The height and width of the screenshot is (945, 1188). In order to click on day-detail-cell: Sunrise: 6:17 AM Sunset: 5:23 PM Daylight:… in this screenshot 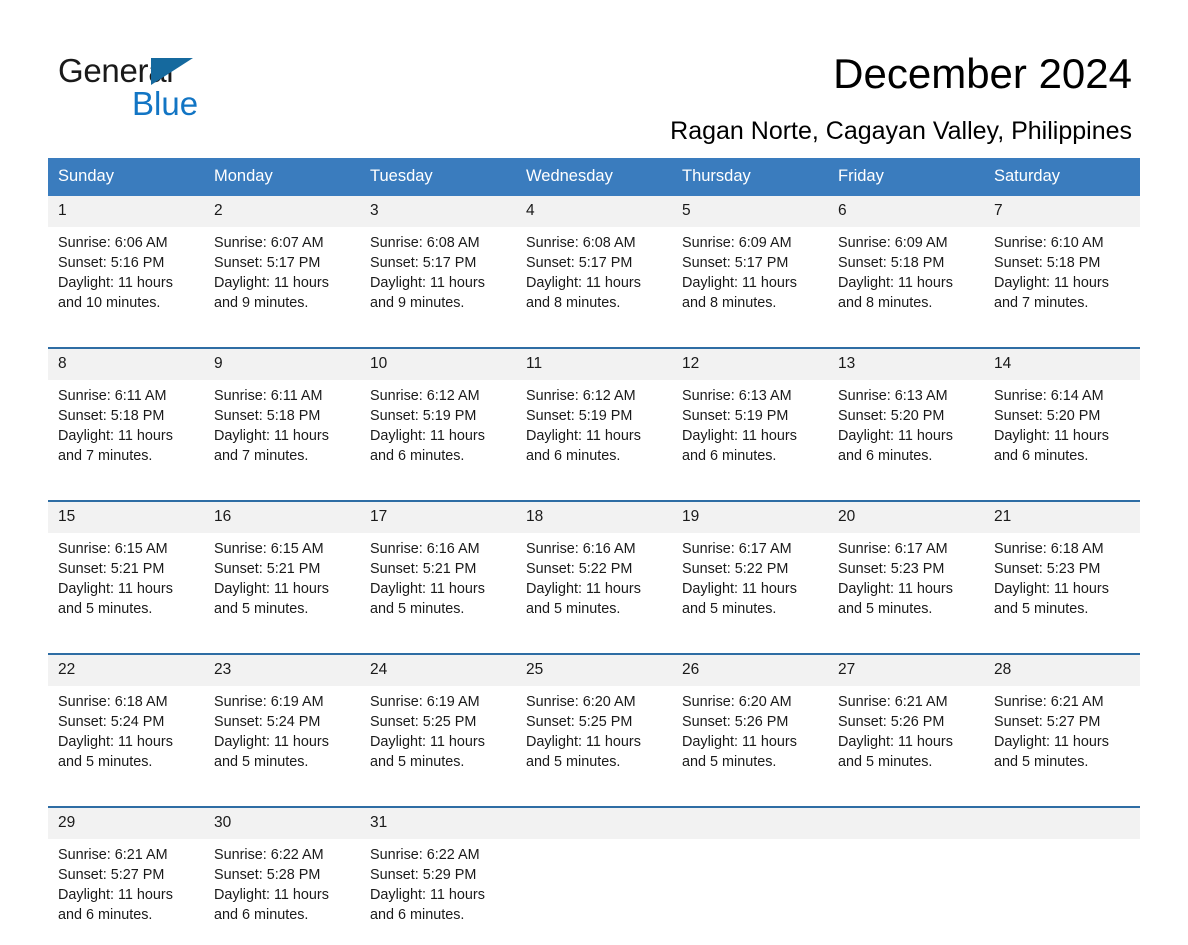, I will do `click(906, 586)`.